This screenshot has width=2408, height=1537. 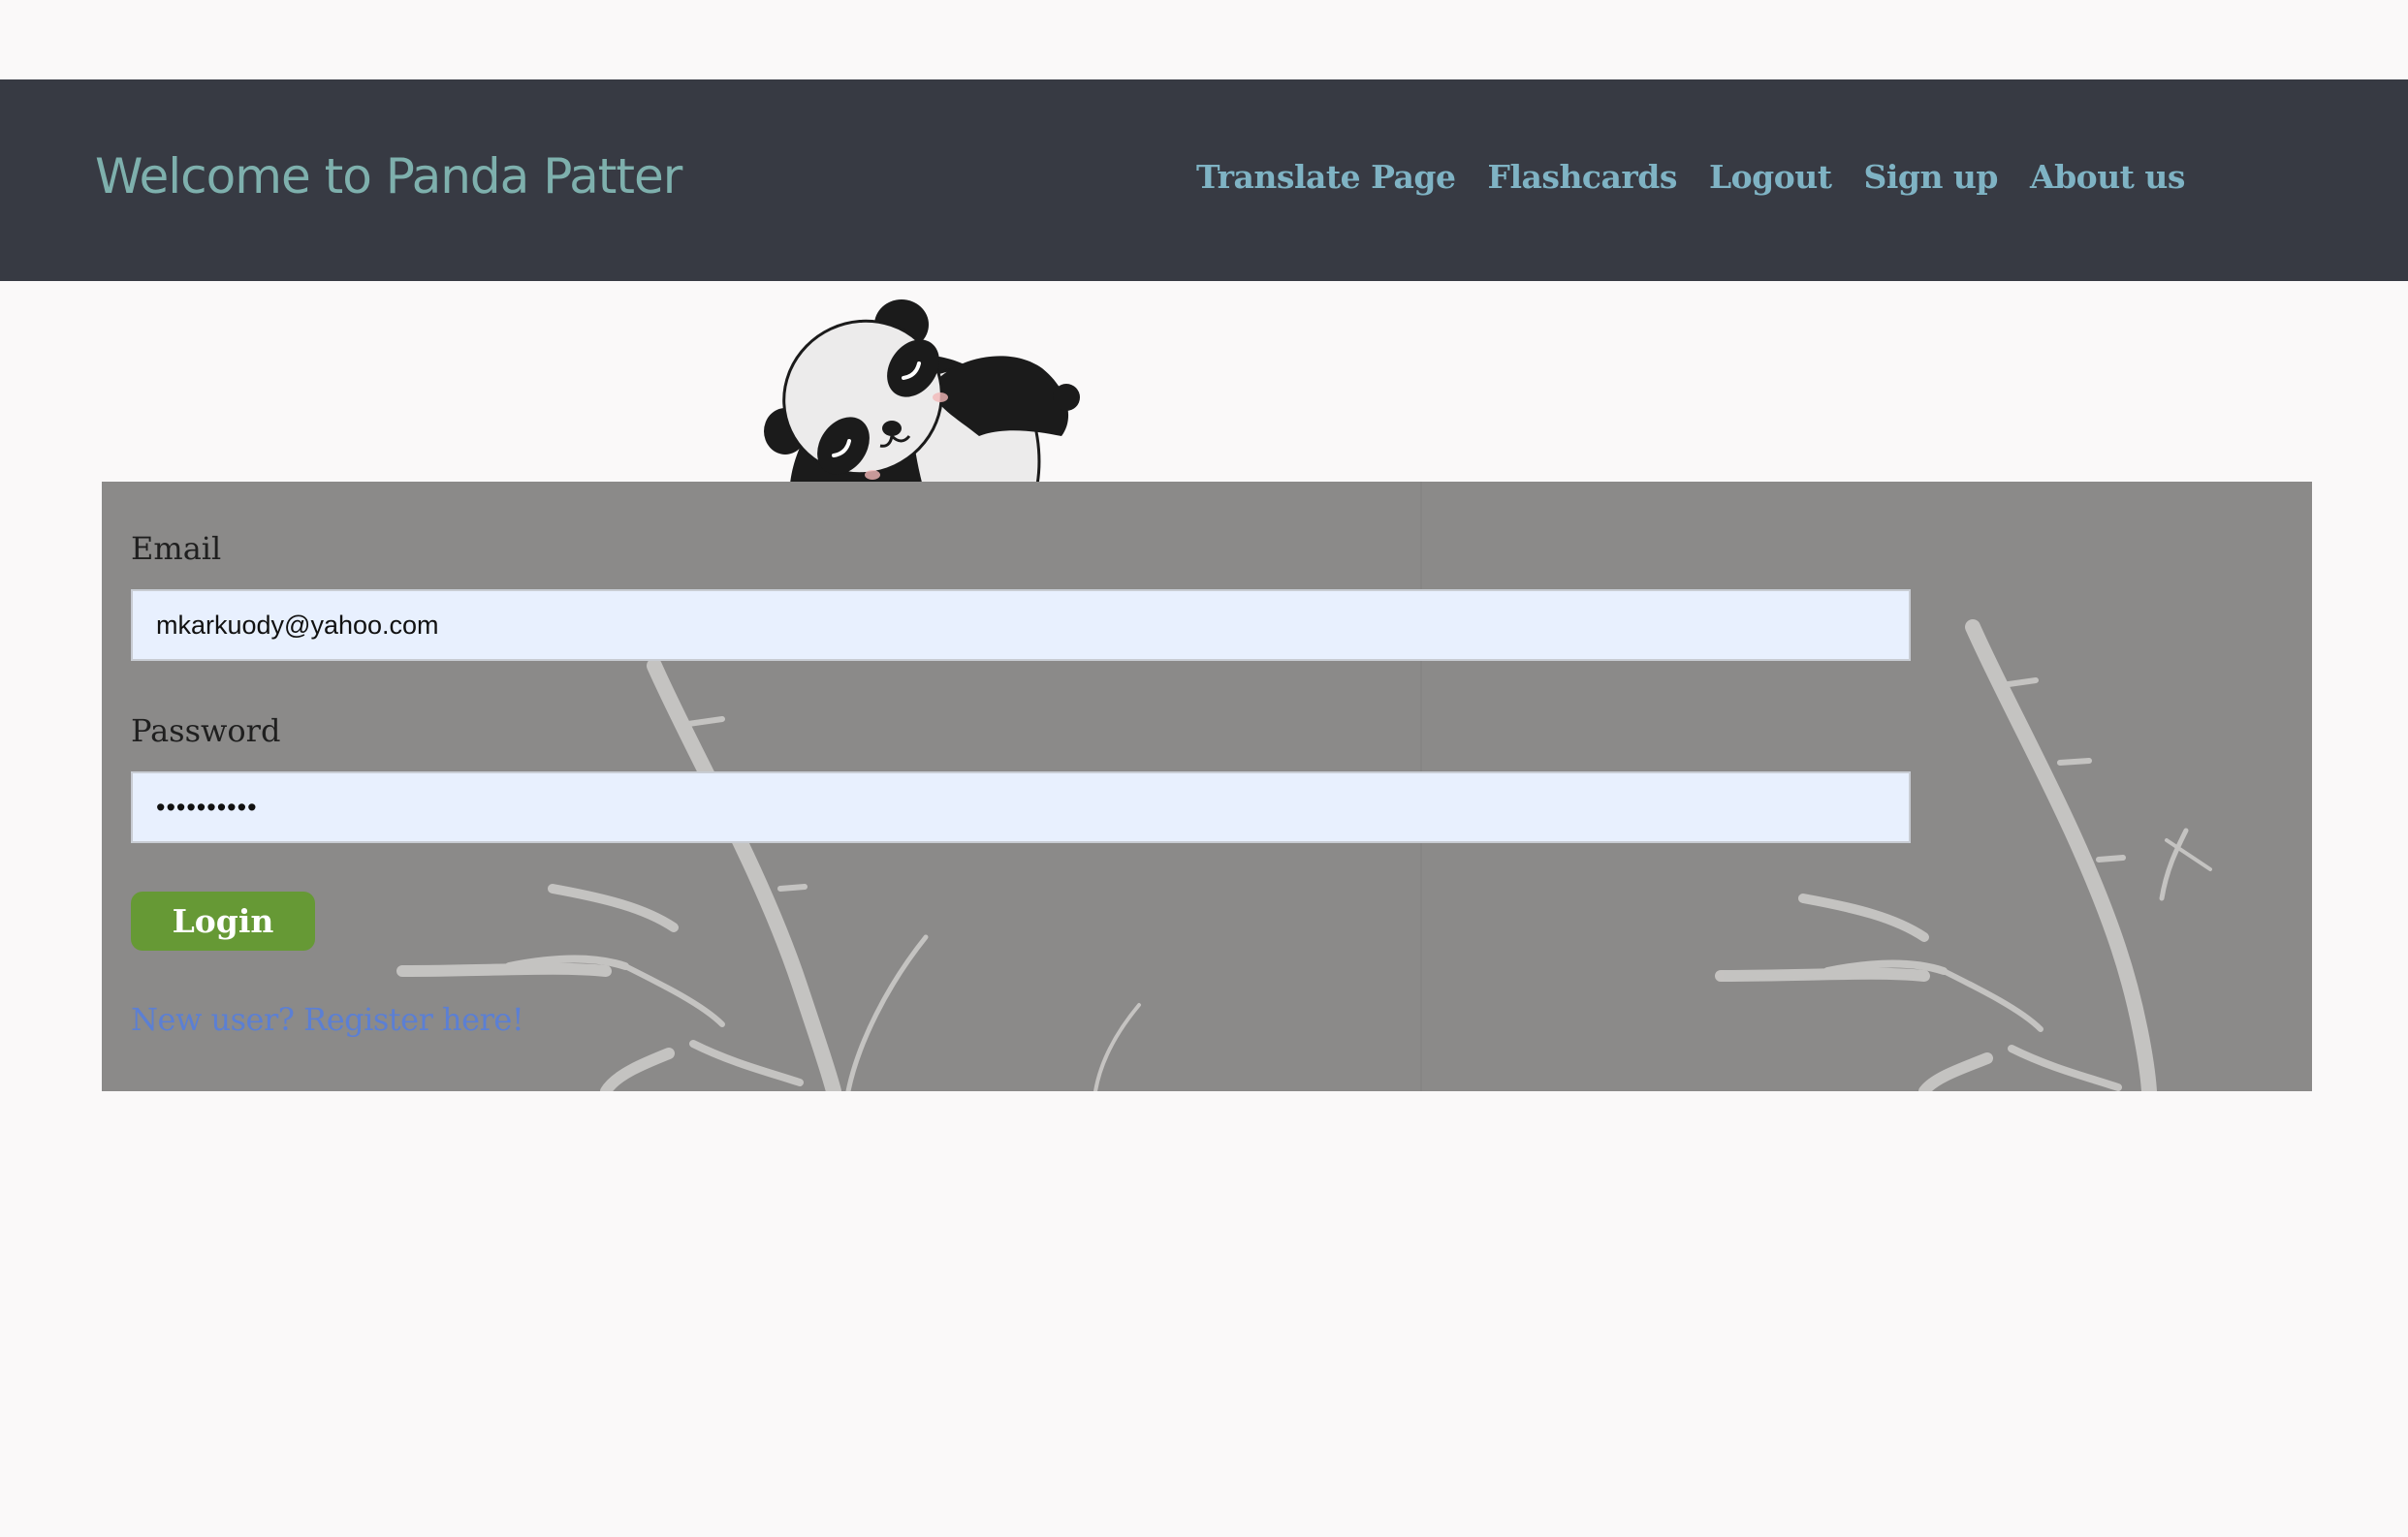 I want to click on site-title: Welcome to Panda Patter, so click(x=388, y=176).